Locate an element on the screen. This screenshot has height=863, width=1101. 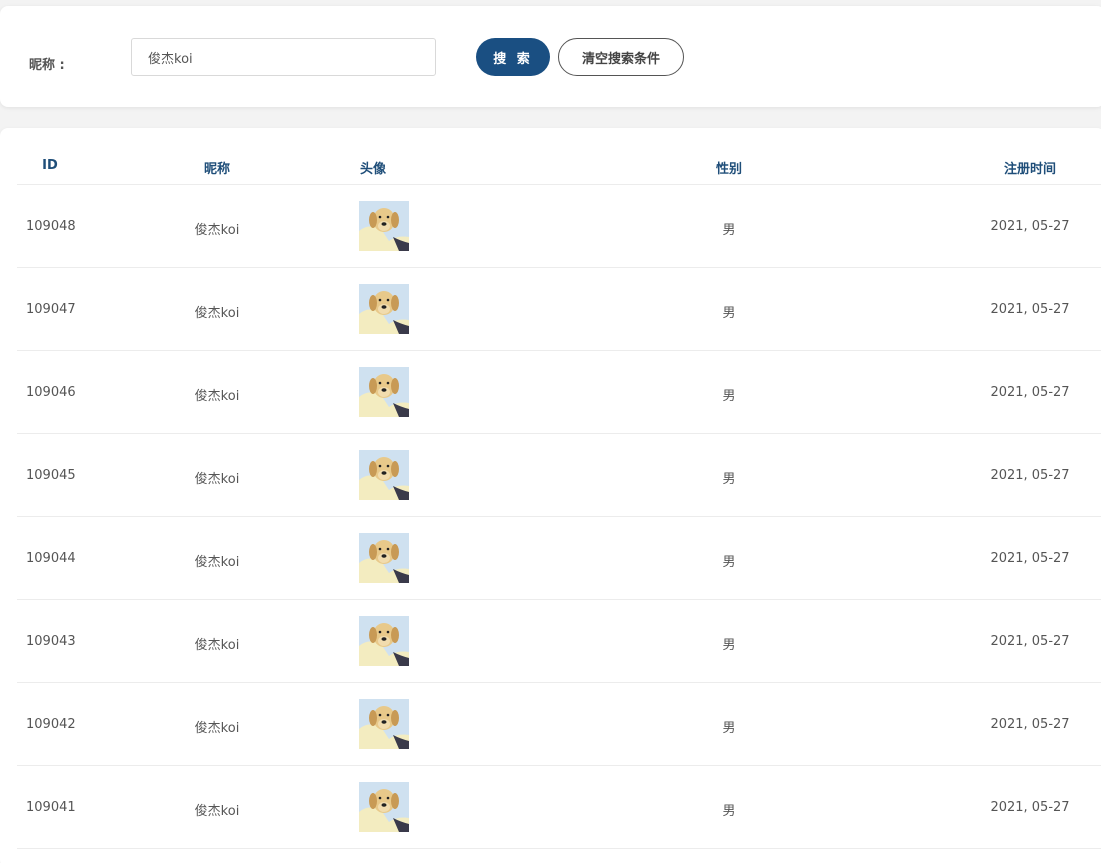
user-id: 109046 is located at coordinates (51, 392).